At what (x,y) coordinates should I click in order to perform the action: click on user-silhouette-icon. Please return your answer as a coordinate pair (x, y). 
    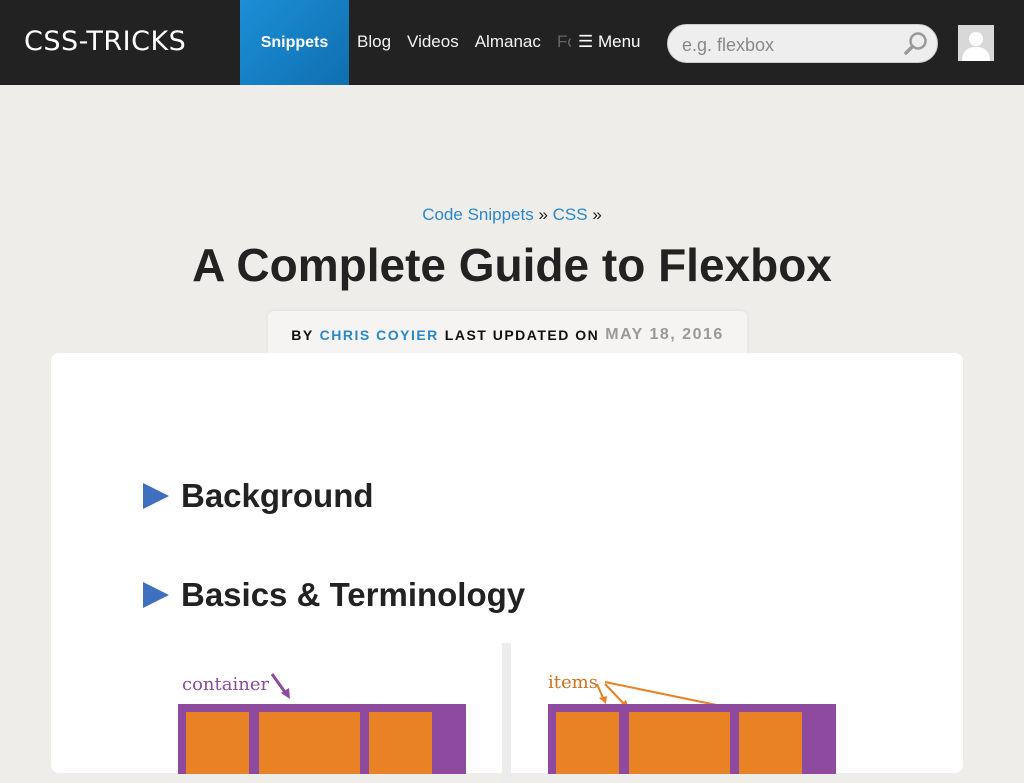
    Looking at the image, I should click on (976, 46).